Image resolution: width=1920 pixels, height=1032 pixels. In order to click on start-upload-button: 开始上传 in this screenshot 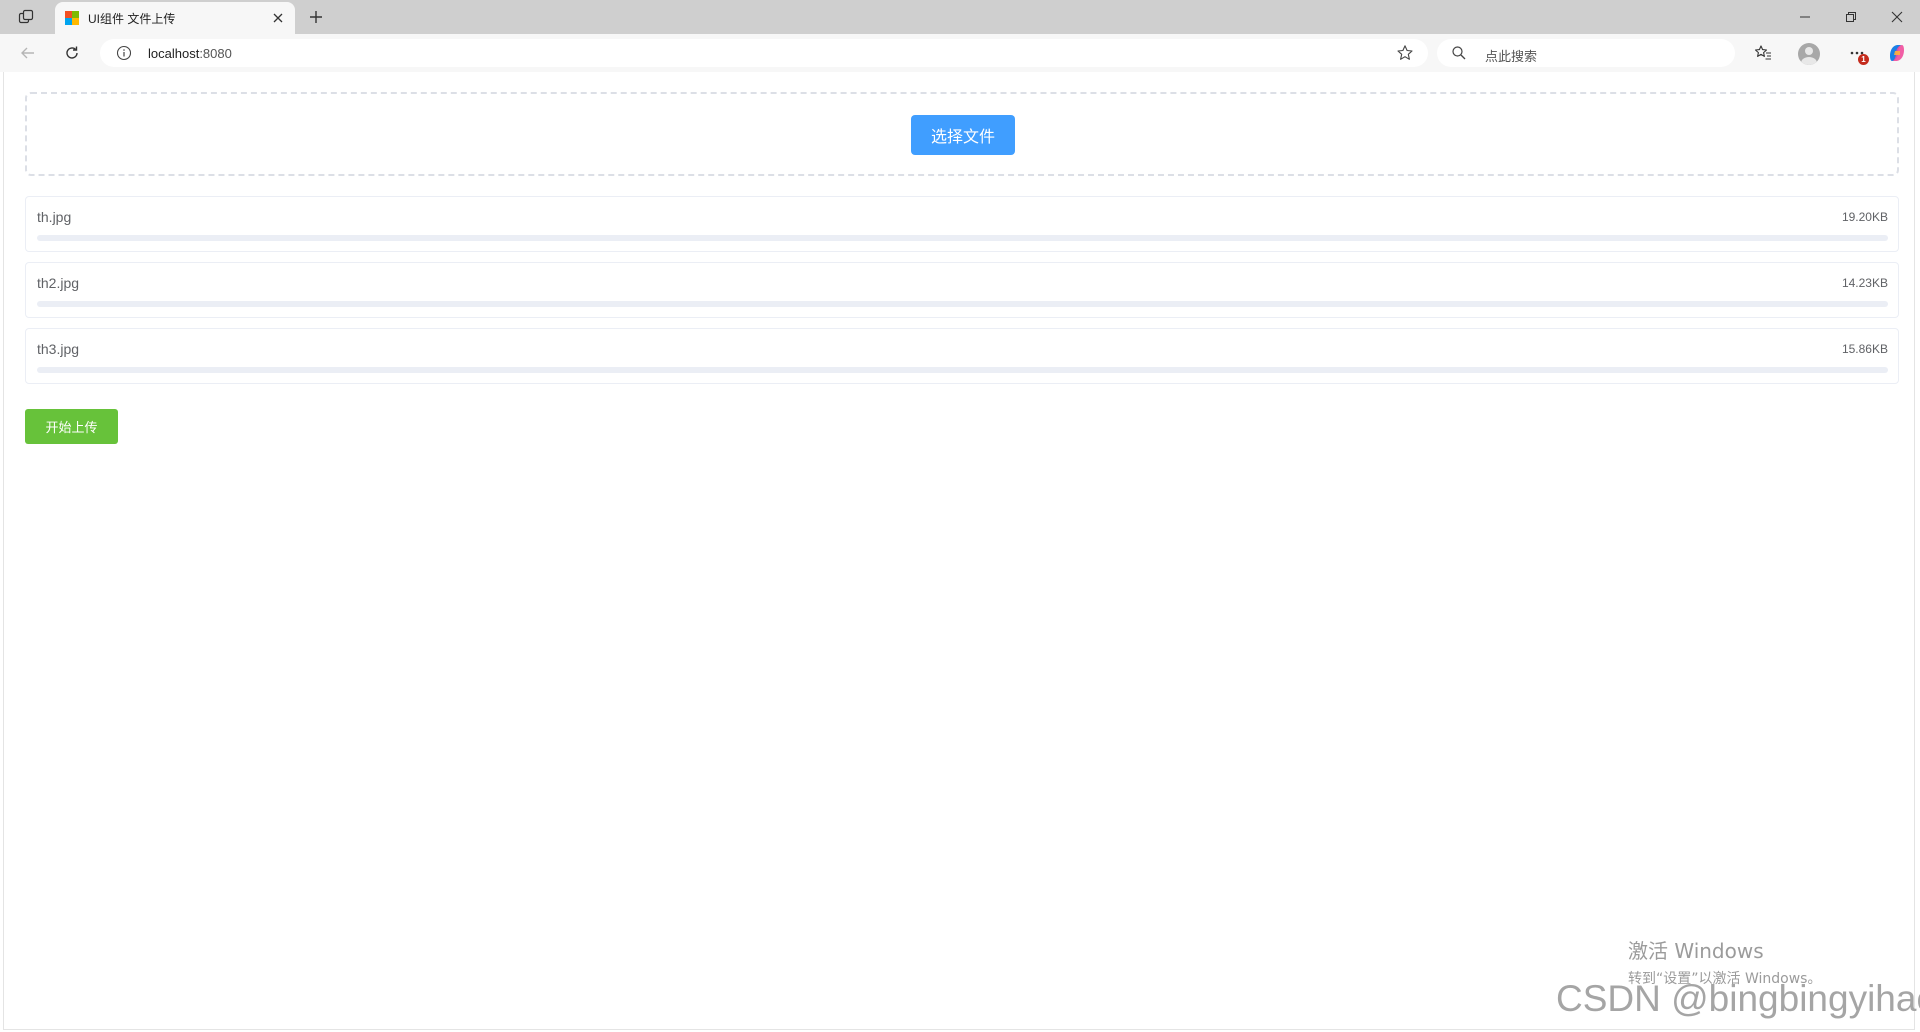, I will do `click(71, 426)`.